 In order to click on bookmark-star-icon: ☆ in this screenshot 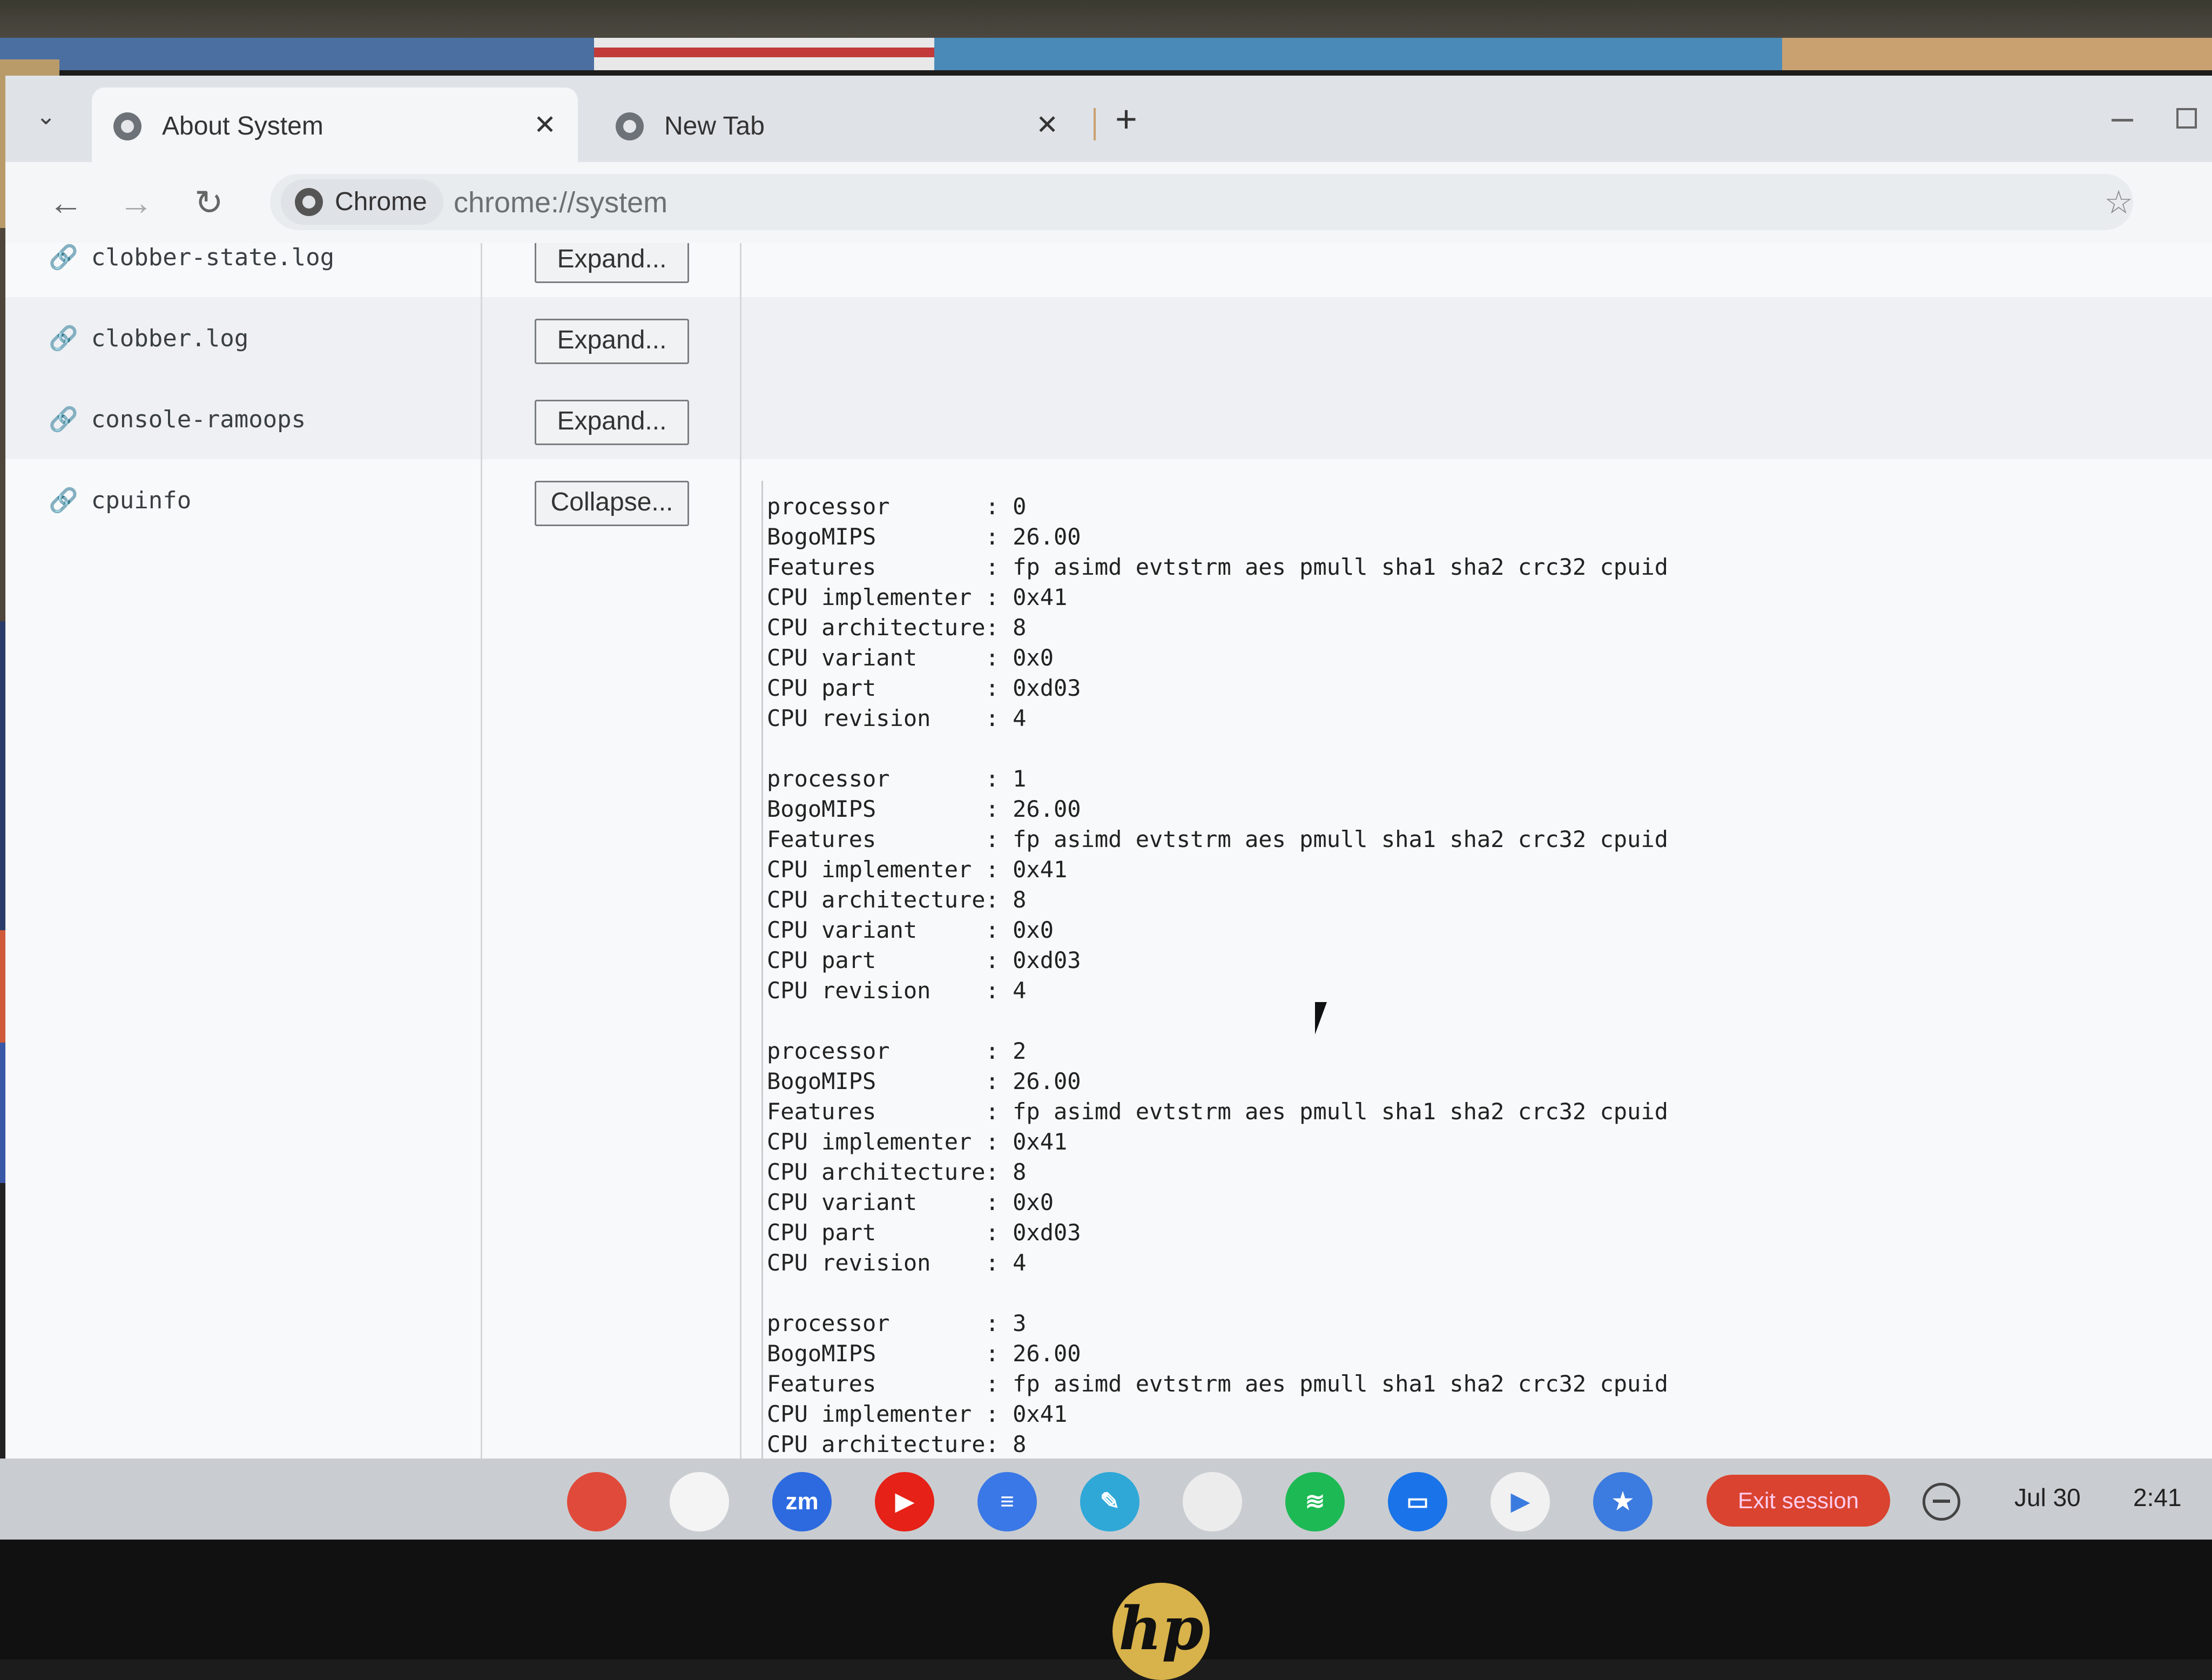, I will do `click(2118, 203)`.